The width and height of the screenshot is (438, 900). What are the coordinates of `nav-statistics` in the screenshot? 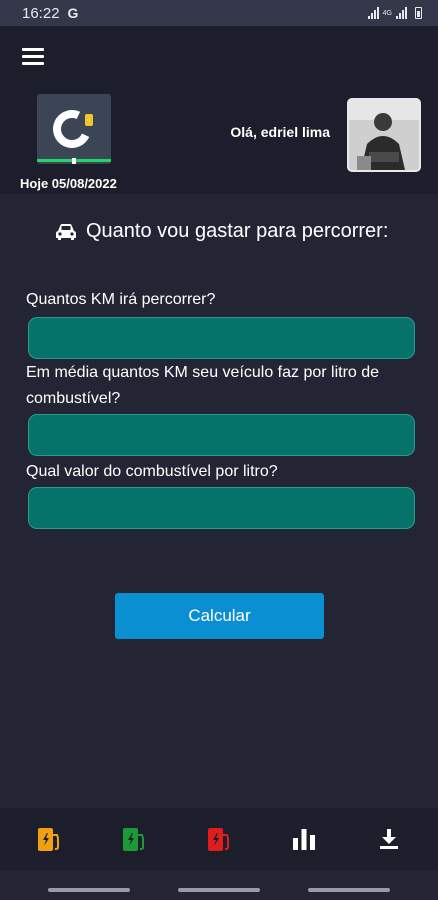 It's located at (304, 839).